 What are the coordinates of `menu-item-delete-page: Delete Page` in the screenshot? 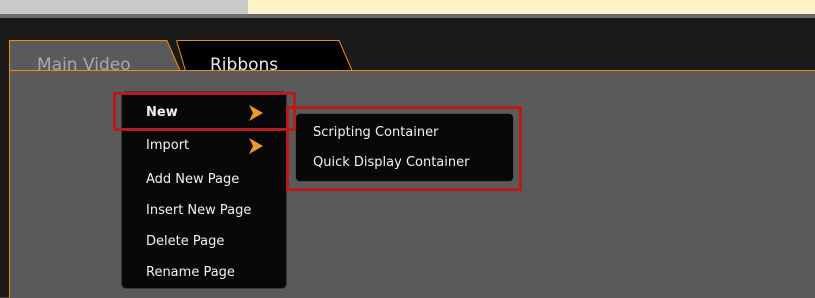 It's located at (185, 242).